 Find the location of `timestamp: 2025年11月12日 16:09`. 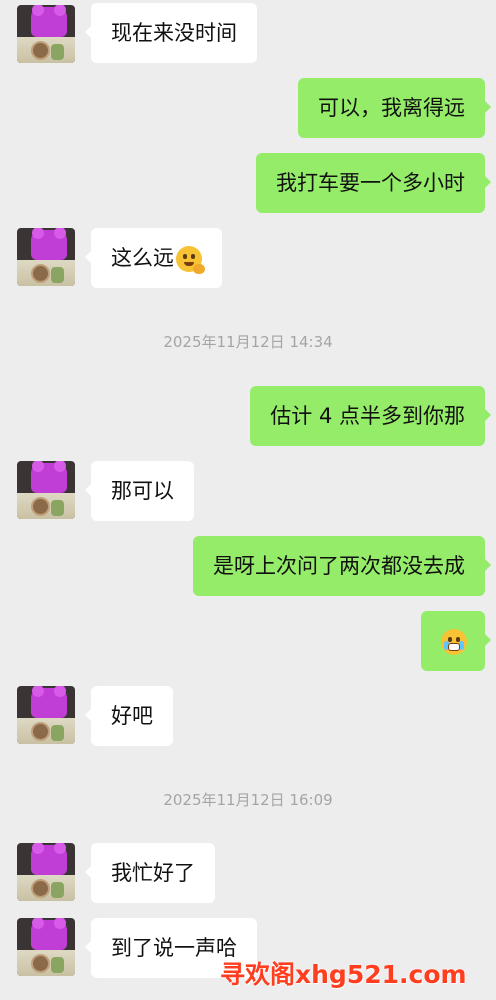

timestamp: 2025年11月12日 16:09 is located at coordinates (248, 800).